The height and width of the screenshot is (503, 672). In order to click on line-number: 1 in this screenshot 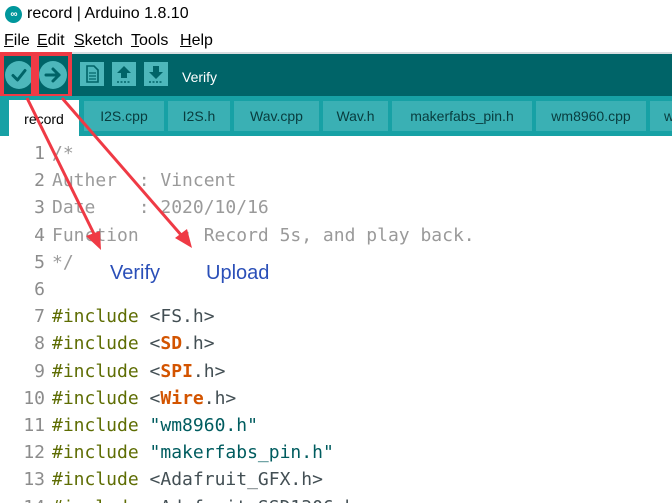, I will do `click(39, 153)`.